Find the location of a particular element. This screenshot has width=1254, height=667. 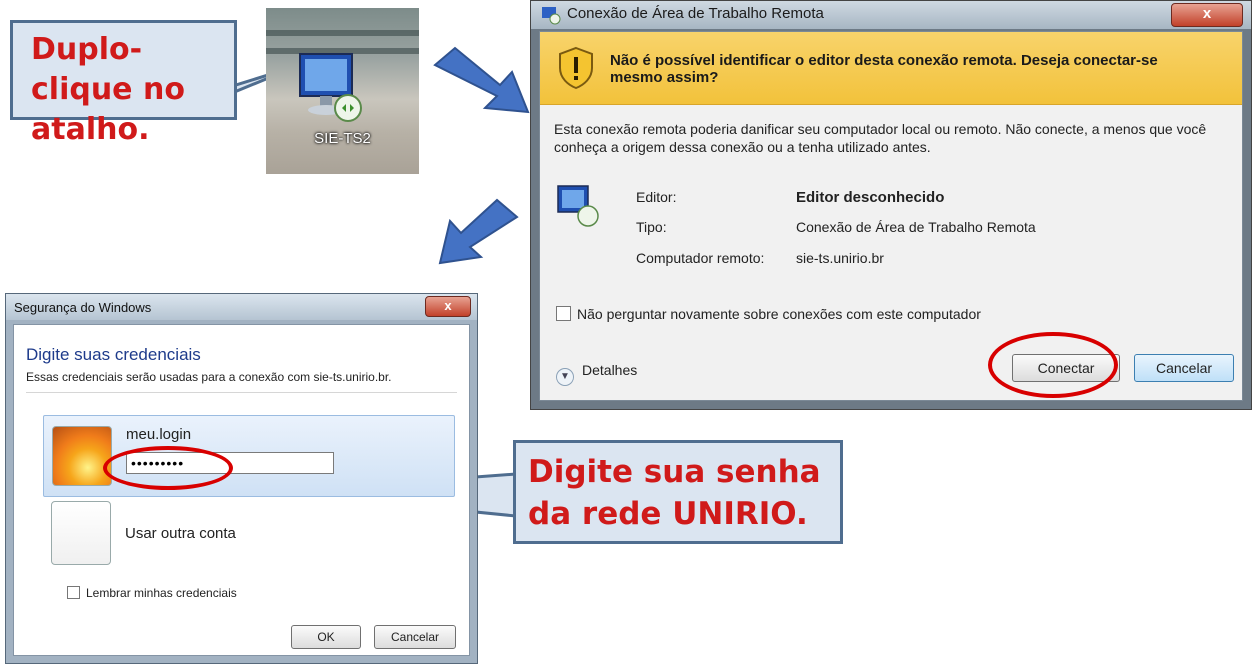

user-tile: meu.login ••••••••• is located at coordinates (249, 456).